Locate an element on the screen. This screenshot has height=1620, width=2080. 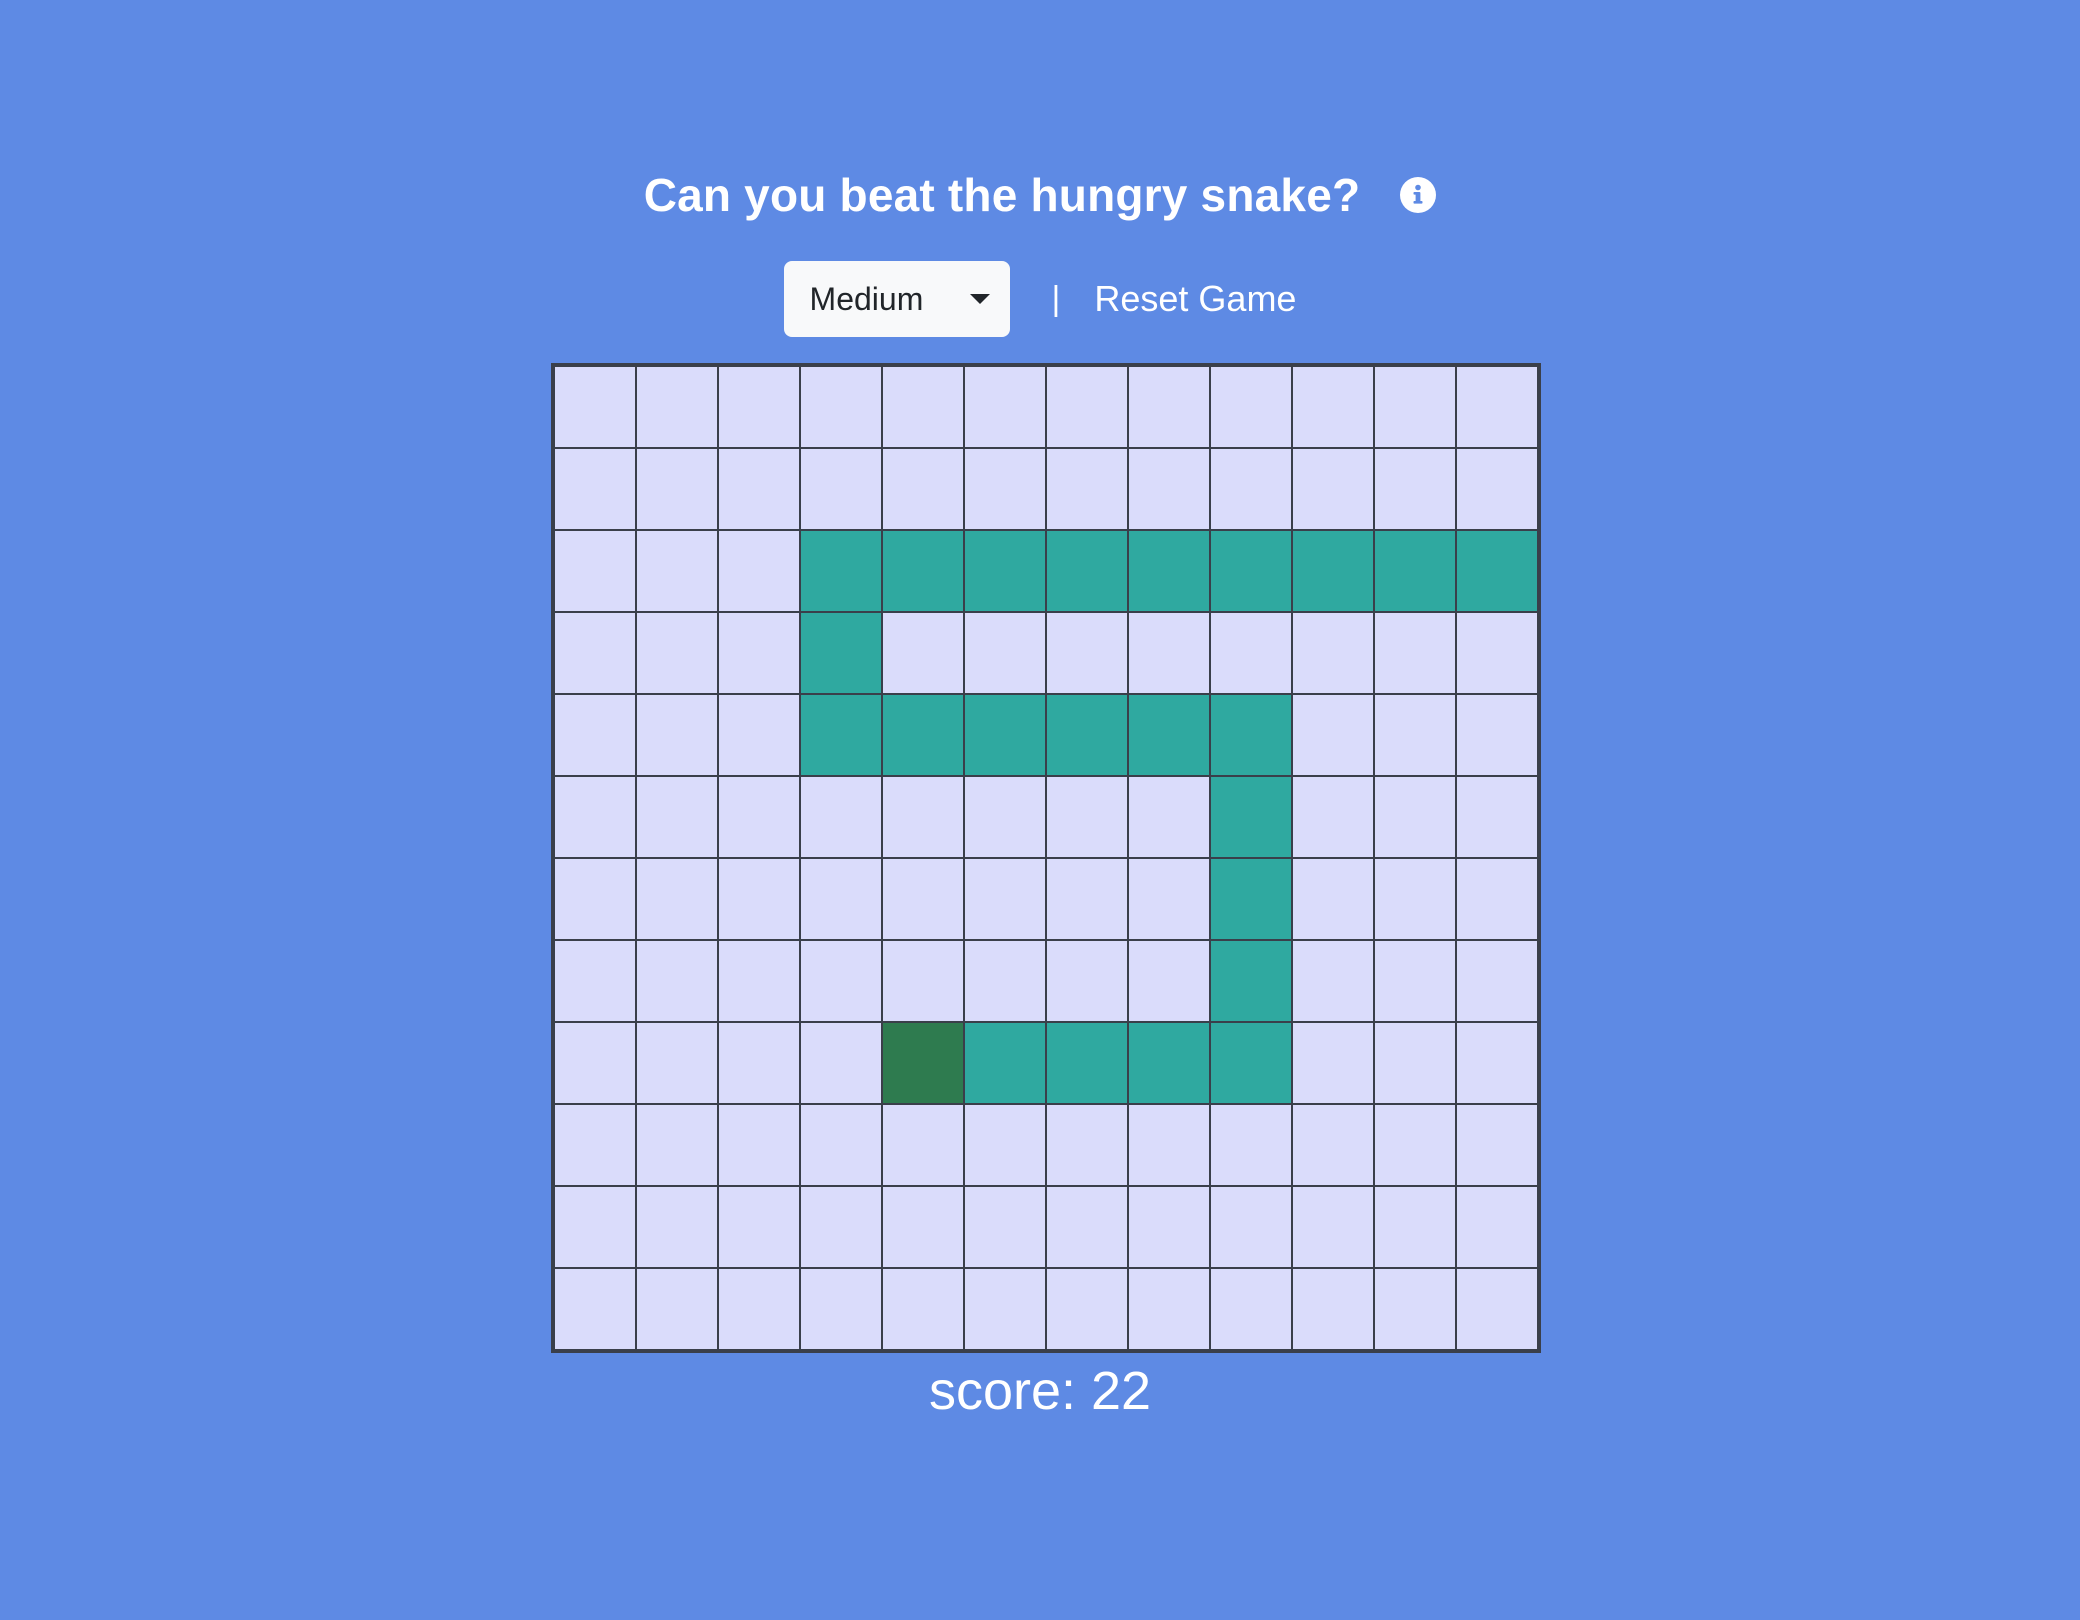
difficulty-select: Medium is located at coordinates (896, 299).